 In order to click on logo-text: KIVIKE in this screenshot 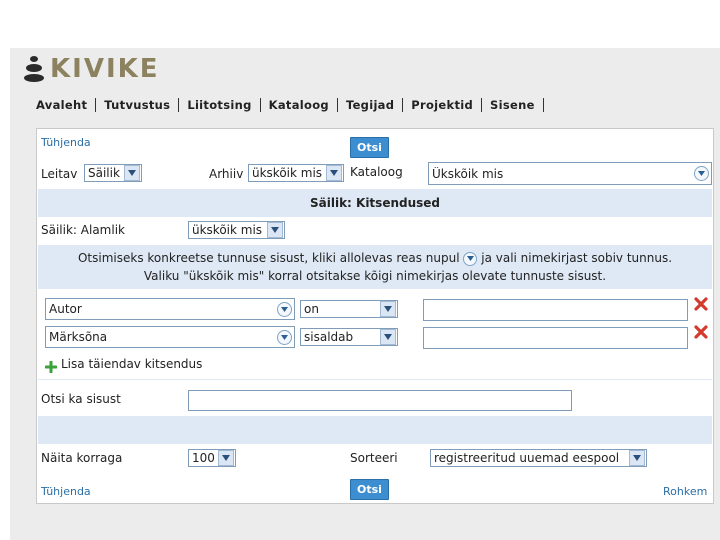, I will do `click(105, 69)`.